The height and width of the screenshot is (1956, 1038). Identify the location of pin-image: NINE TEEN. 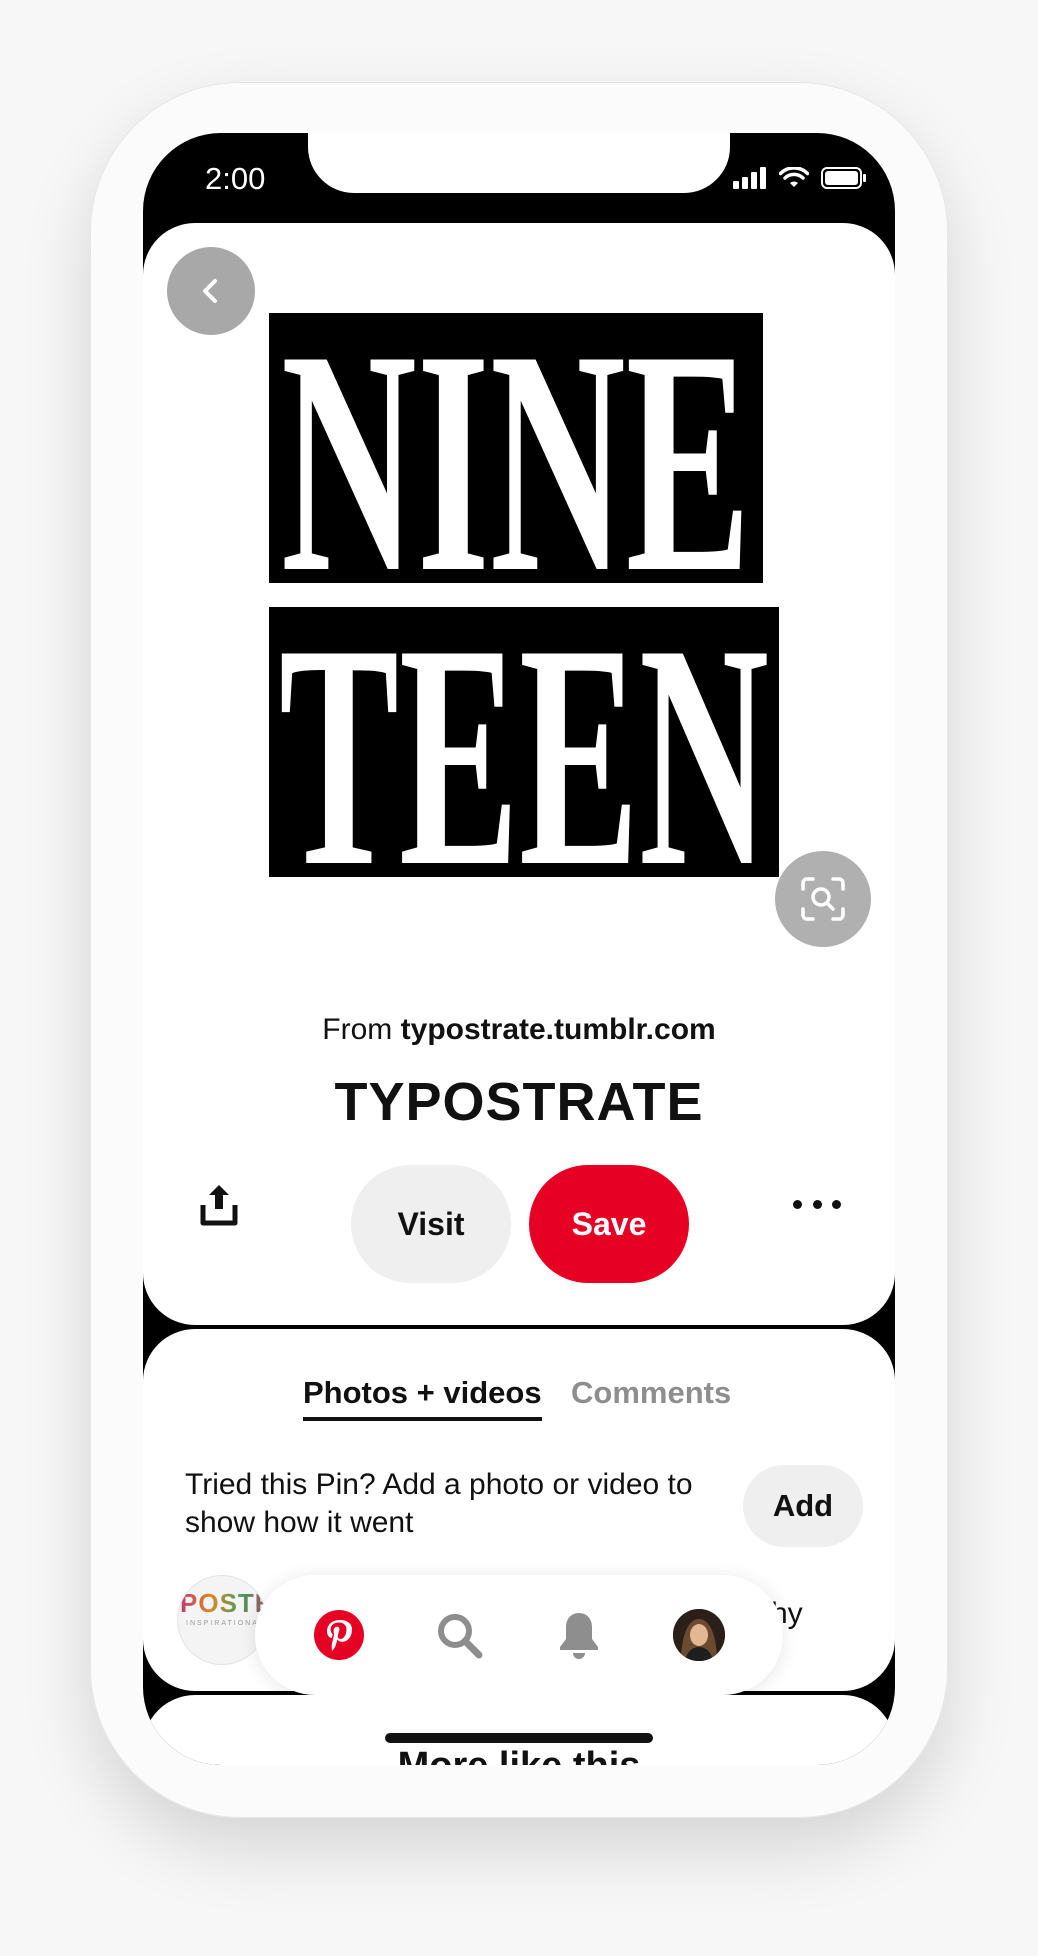
(529, 598).